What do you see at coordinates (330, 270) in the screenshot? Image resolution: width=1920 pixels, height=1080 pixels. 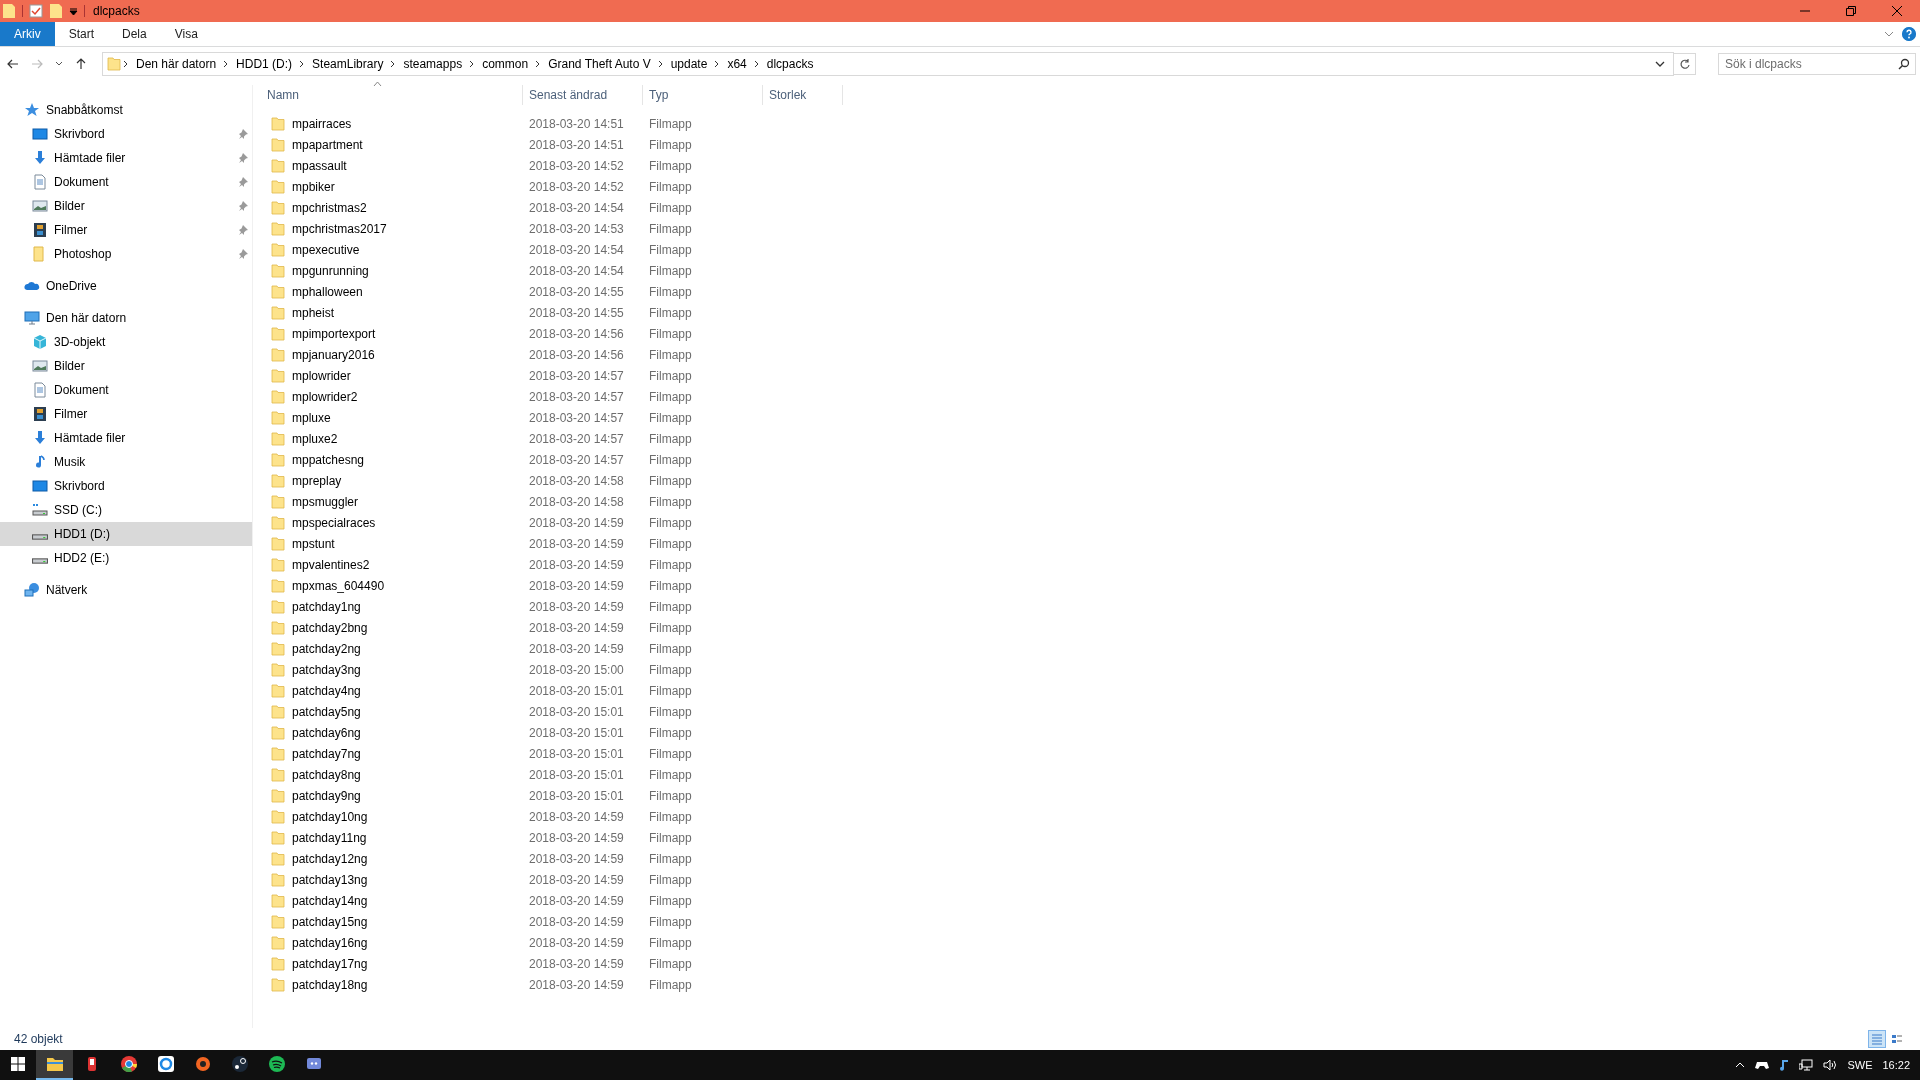 I see `file-name: mpgunrunning` at bounding box center [330, 270].